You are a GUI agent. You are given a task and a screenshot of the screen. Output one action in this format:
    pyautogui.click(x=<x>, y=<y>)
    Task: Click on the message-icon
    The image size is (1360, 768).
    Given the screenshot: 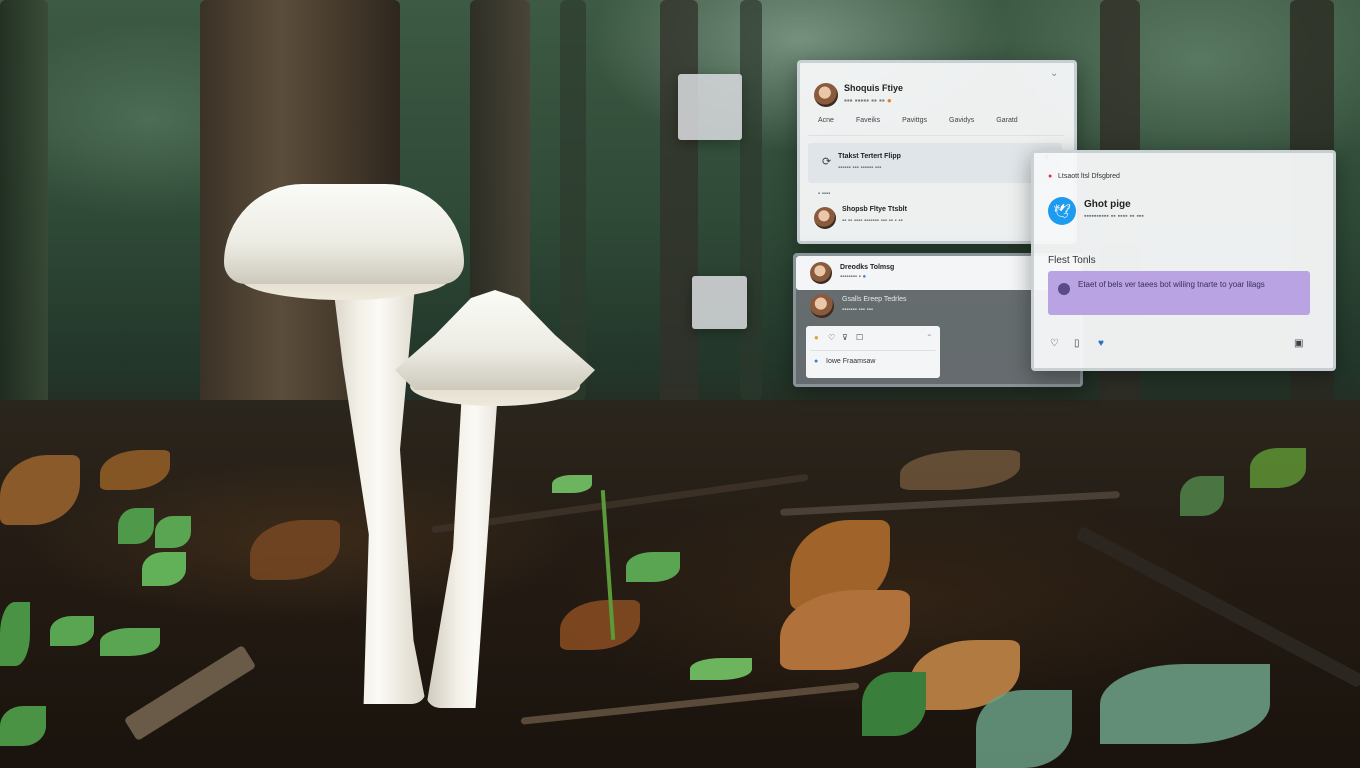 What is the action you would take?
    pyautogui.click(x=1064, y=289)
    